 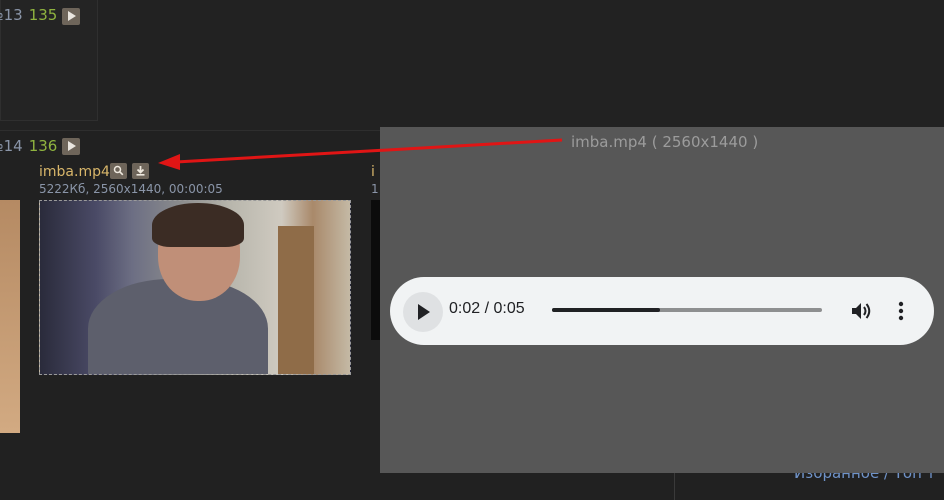 What do you see at coordinates (11, 146) in the screenshot?
I see `post-id-fragment: №14` at bounding box center [11, 146].